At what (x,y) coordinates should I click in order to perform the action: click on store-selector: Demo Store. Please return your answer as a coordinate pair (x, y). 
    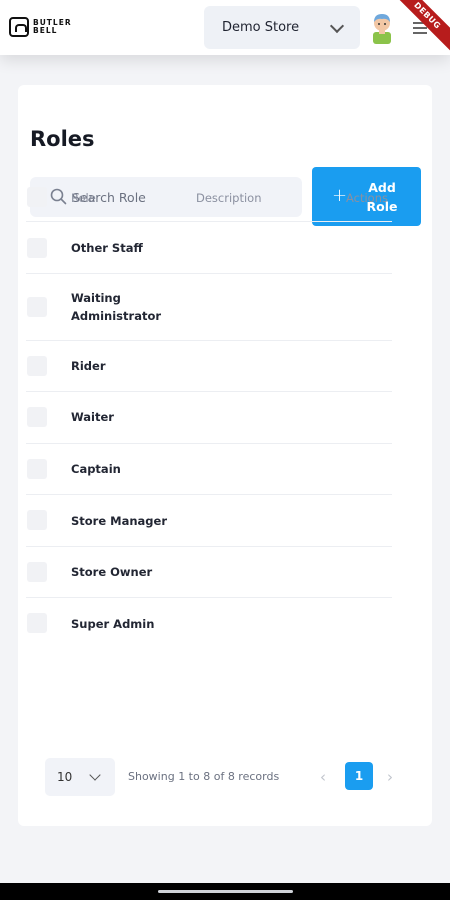
    Looking at the image, I should click on (282, 27).